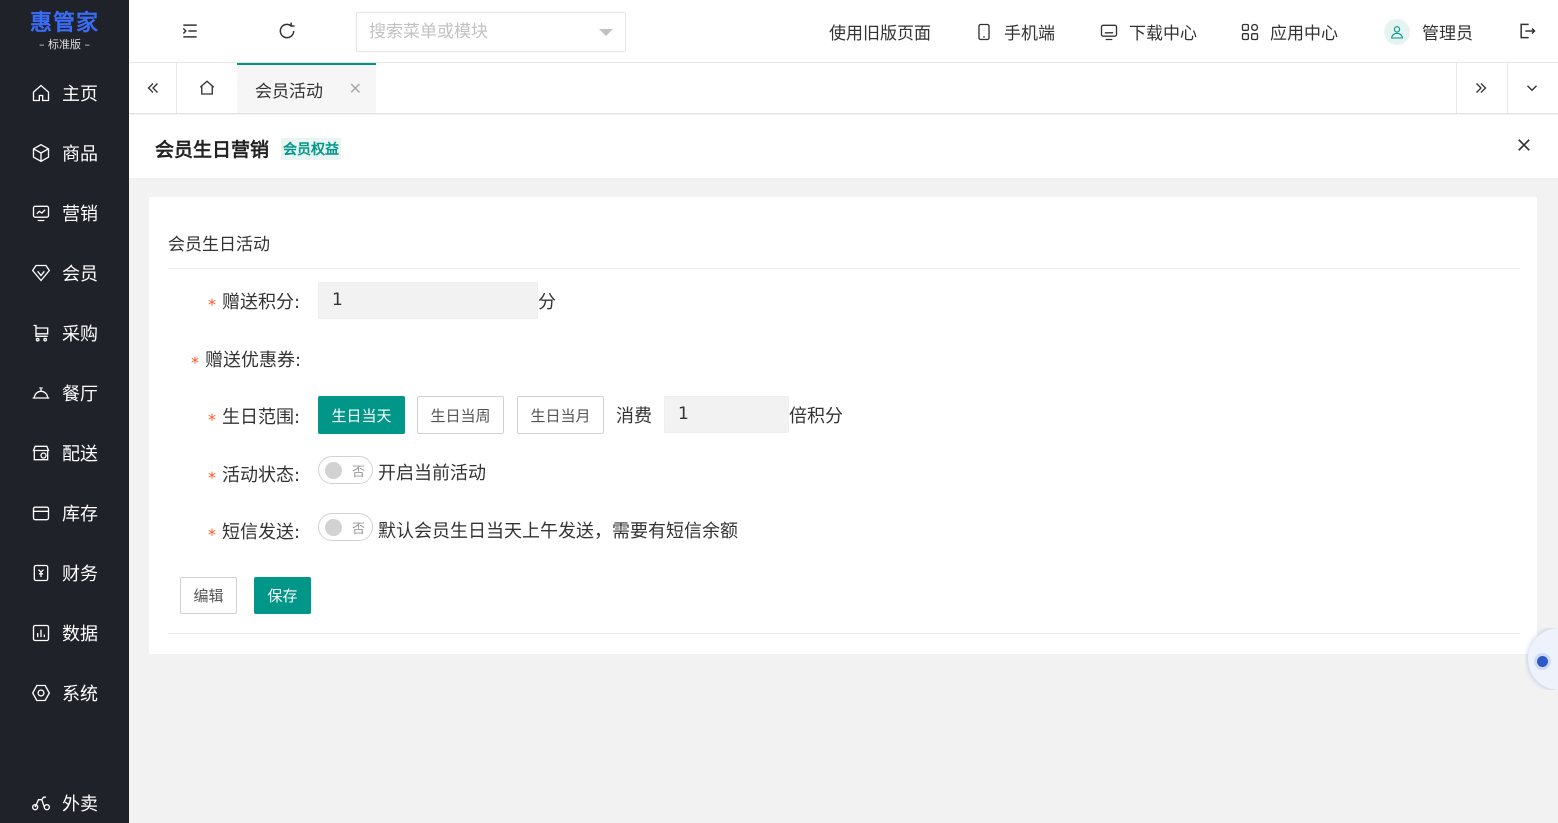 The image size is (1558, 823). I want to click on brand-name: 惠管家, so click(64, 23).